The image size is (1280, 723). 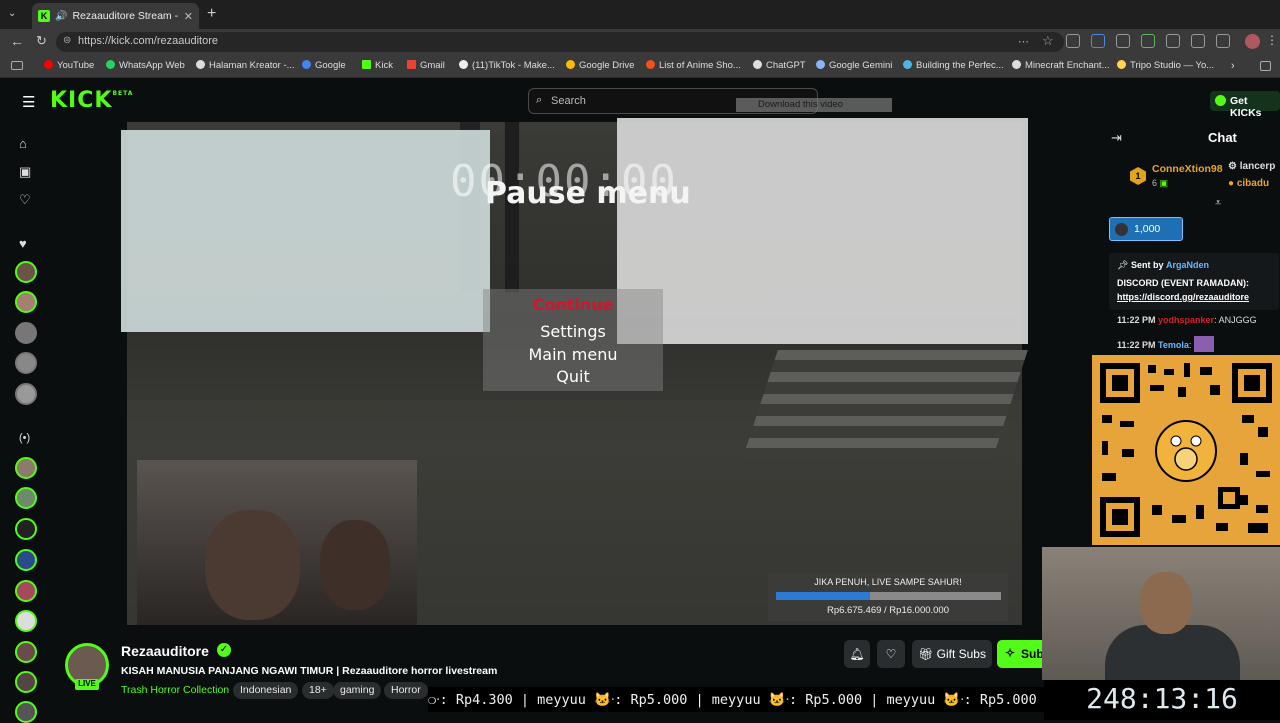 What do you see at coordinates (857, 654) in the screenshot?
I see `notification-bell-icon: 🔔︎` at bounding box center [857, 654].